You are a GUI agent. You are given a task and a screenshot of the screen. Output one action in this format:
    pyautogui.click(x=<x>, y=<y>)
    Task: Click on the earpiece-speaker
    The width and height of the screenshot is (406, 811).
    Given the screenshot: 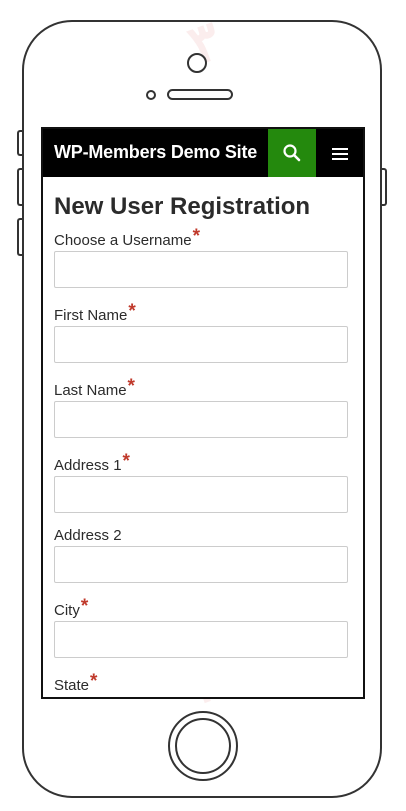 What is the action you would take?
    pyautogui.click(x=200, y=94)
    